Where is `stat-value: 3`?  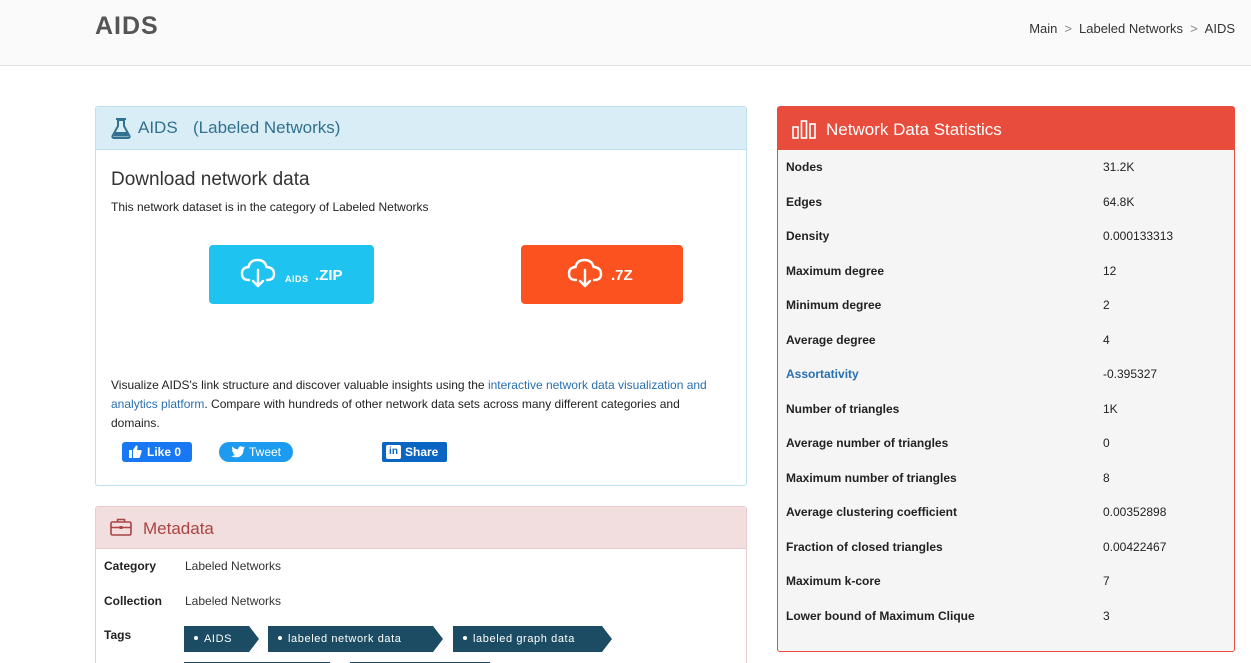 stat-value: 3 is located at coordinates (1106, 615).